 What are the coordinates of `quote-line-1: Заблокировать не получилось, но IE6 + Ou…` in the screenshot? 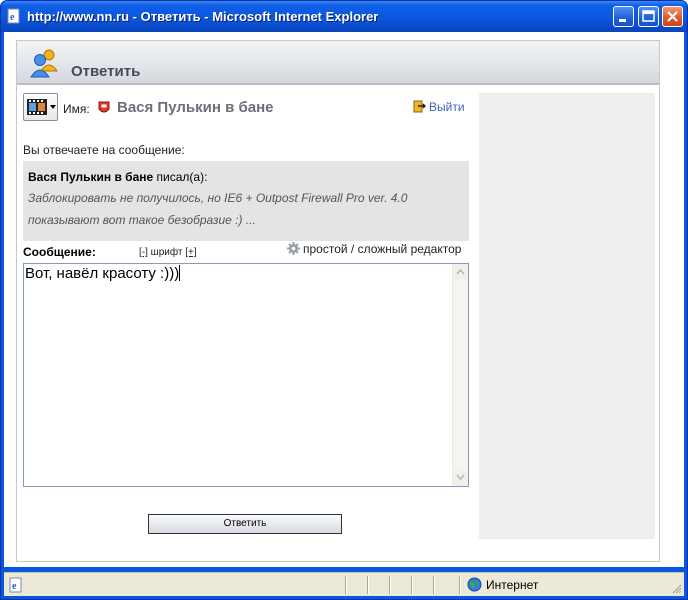 It's located at (218, 198).